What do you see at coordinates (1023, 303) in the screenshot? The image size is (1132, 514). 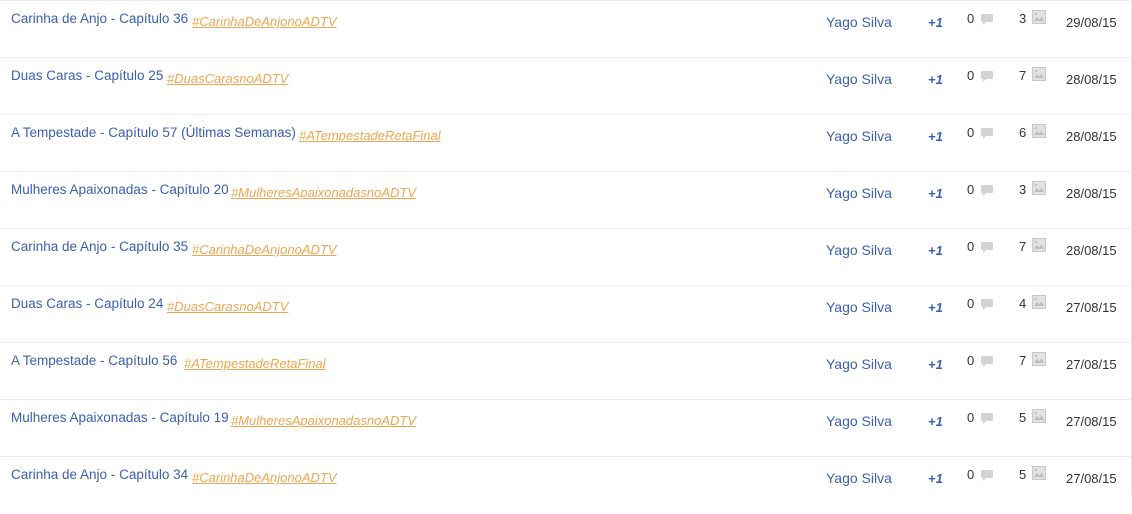 I see `image-count: 4` at bounding box center [1023, 303].